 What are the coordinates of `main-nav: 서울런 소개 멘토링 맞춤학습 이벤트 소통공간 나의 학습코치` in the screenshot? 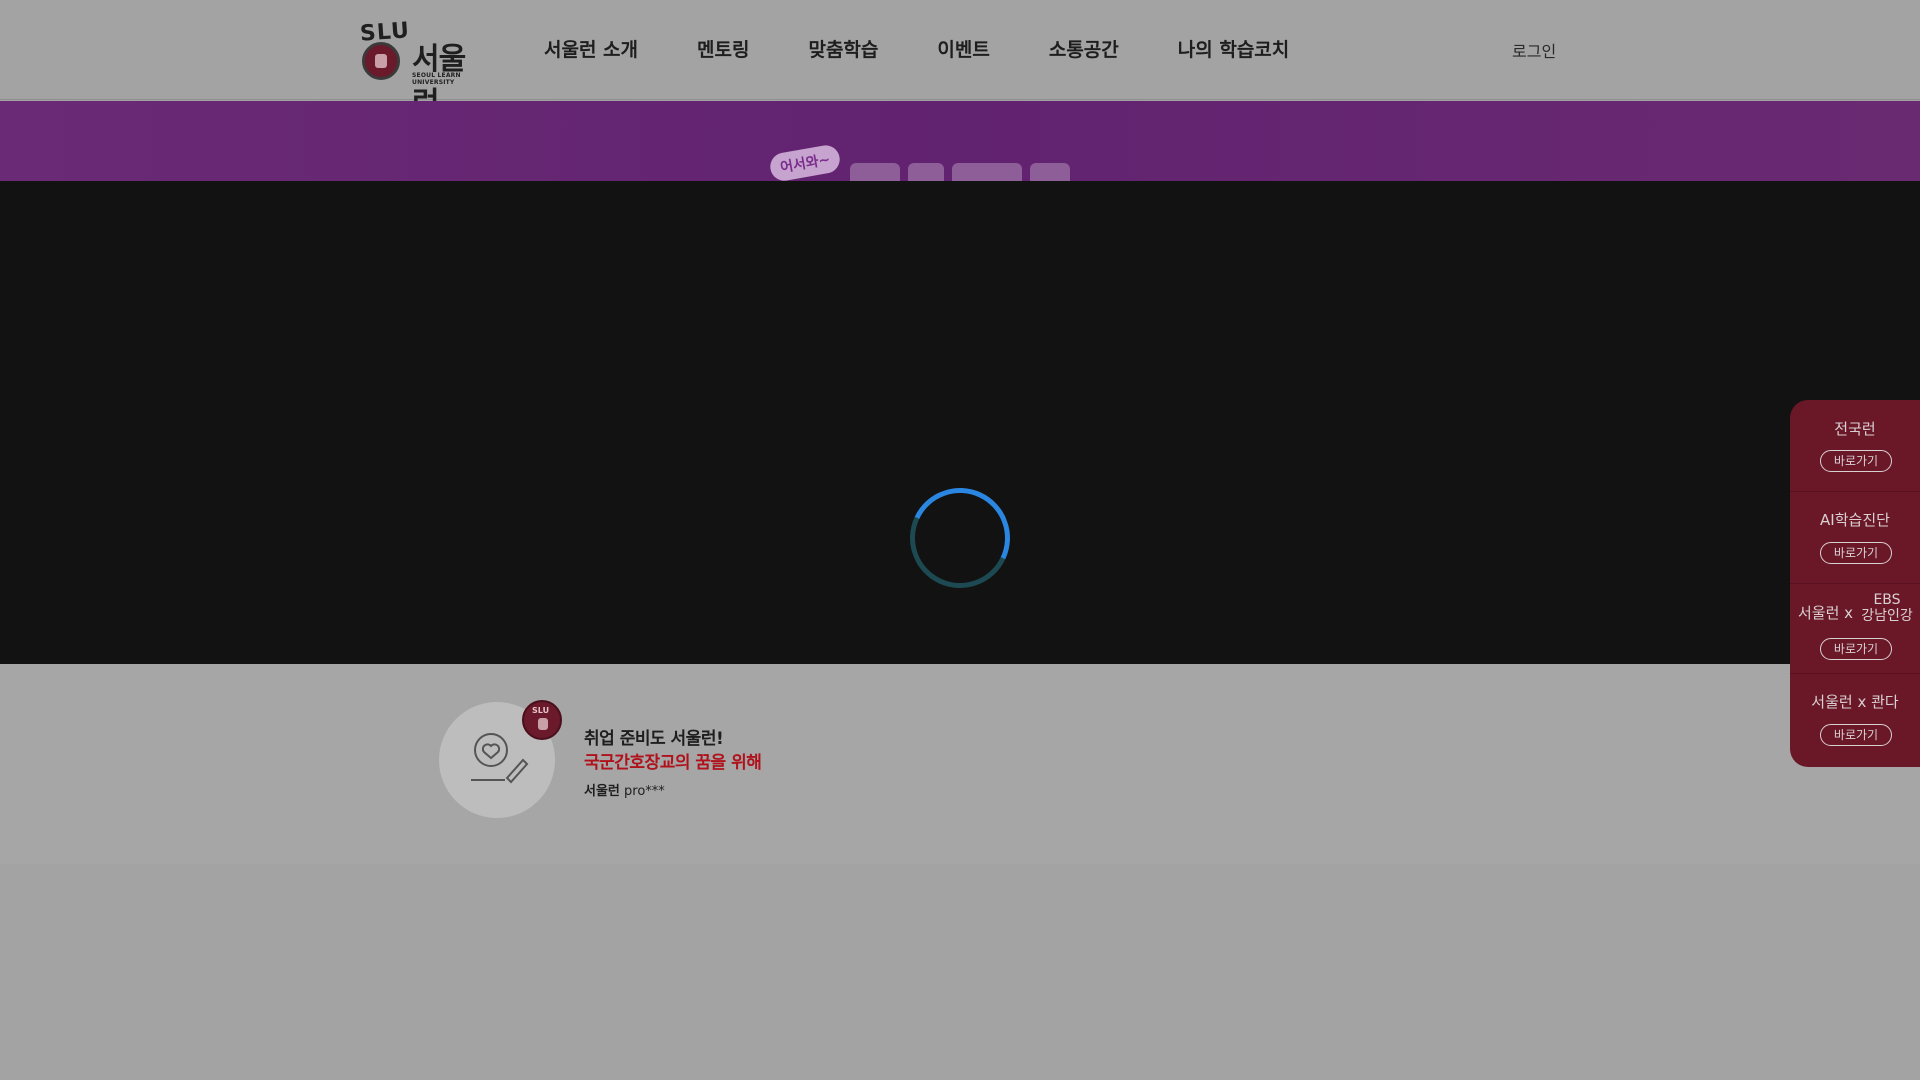 It's located at (916, 48).